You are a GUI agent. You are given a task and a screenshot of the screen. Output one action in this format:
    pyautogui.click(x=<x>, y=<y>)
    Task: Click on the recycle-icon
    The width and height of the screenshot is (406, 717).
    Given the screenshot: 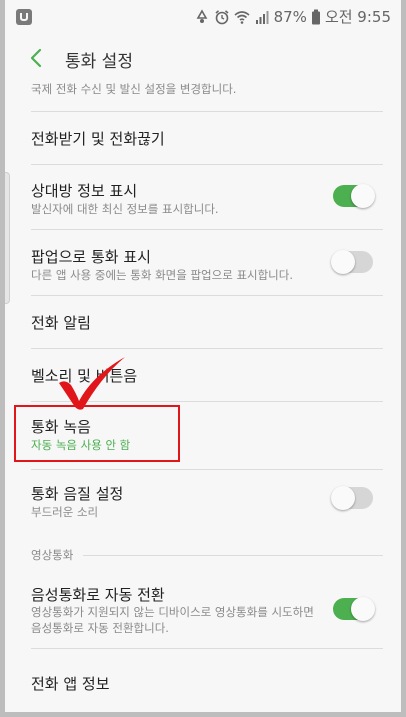 What is the action you would take?
    pyautogui.click(x=201, y=15)
    